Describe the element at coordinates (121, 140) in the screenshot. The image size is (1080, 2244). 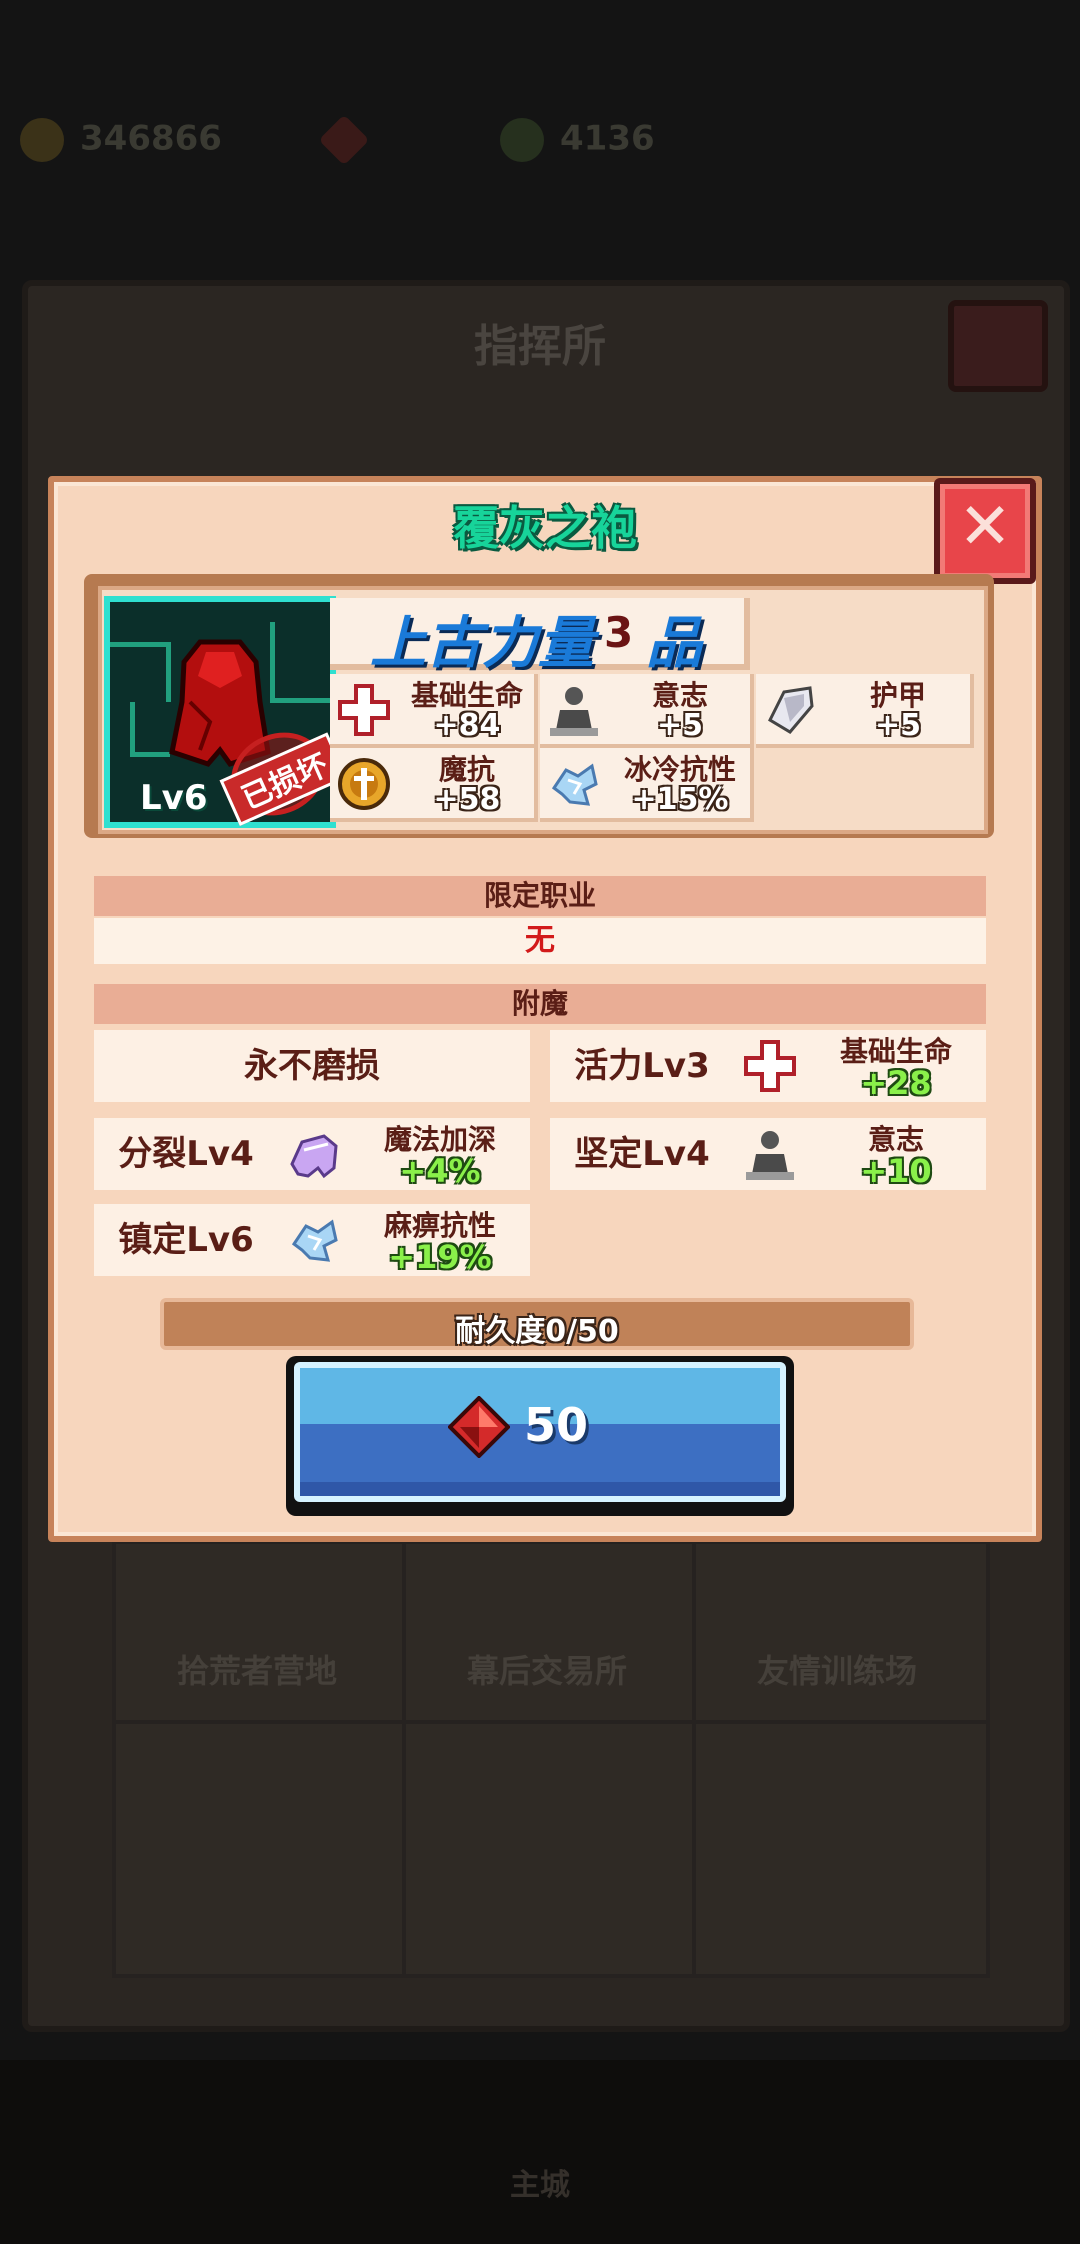
I see `coin-counter: 346866` at that location.